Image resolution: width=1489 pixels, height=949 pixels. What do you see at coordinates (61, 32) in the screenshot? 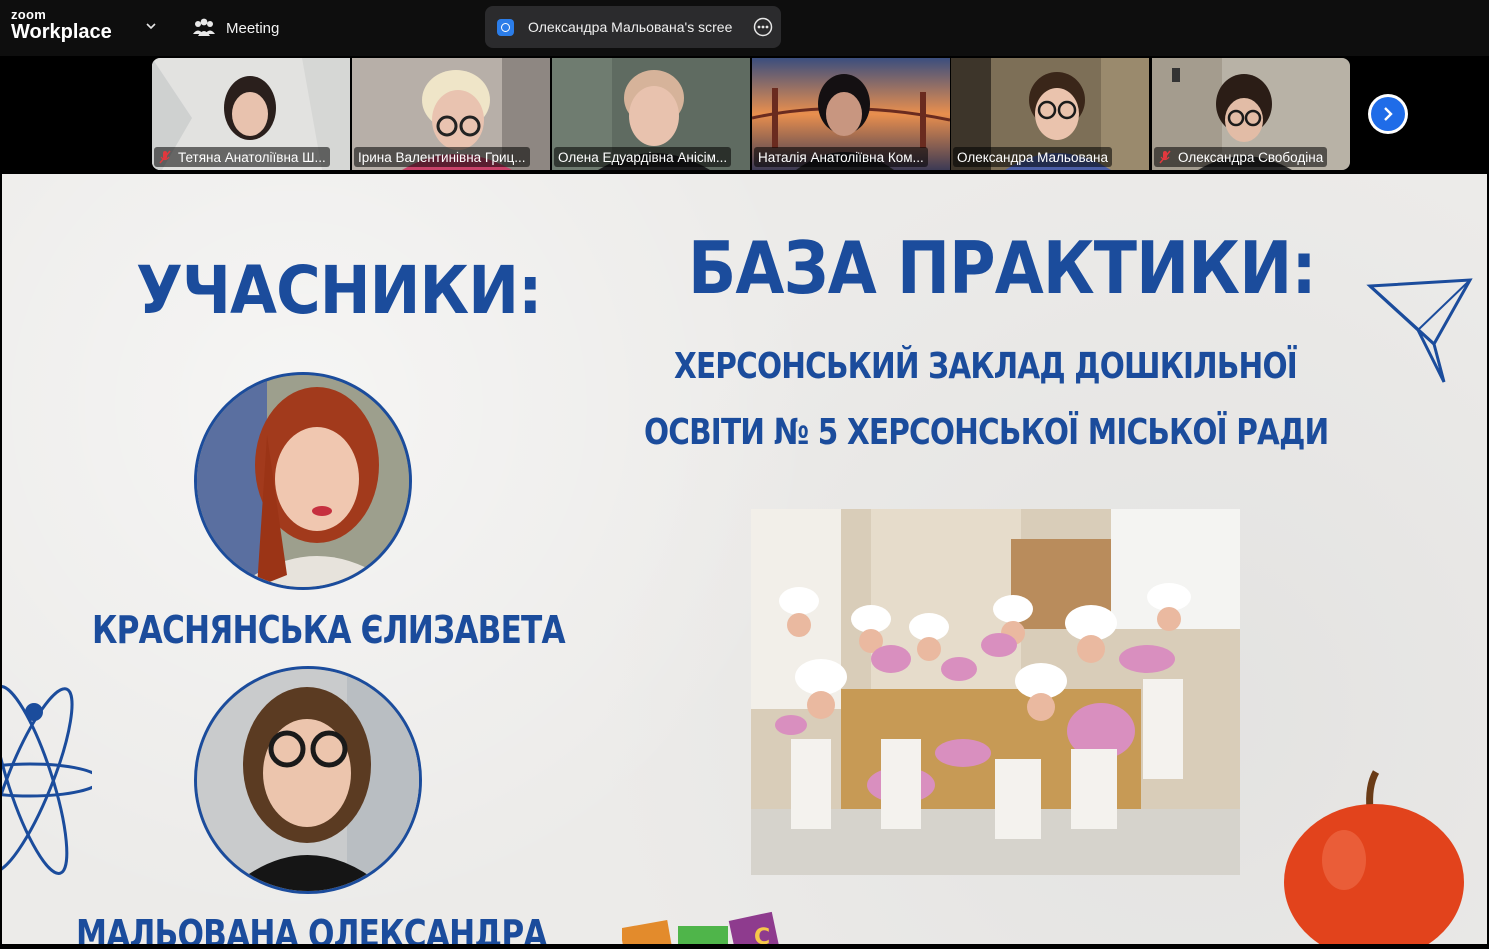
I see `logo-bottom-text: Workplace` at bounding box center [61, 32].